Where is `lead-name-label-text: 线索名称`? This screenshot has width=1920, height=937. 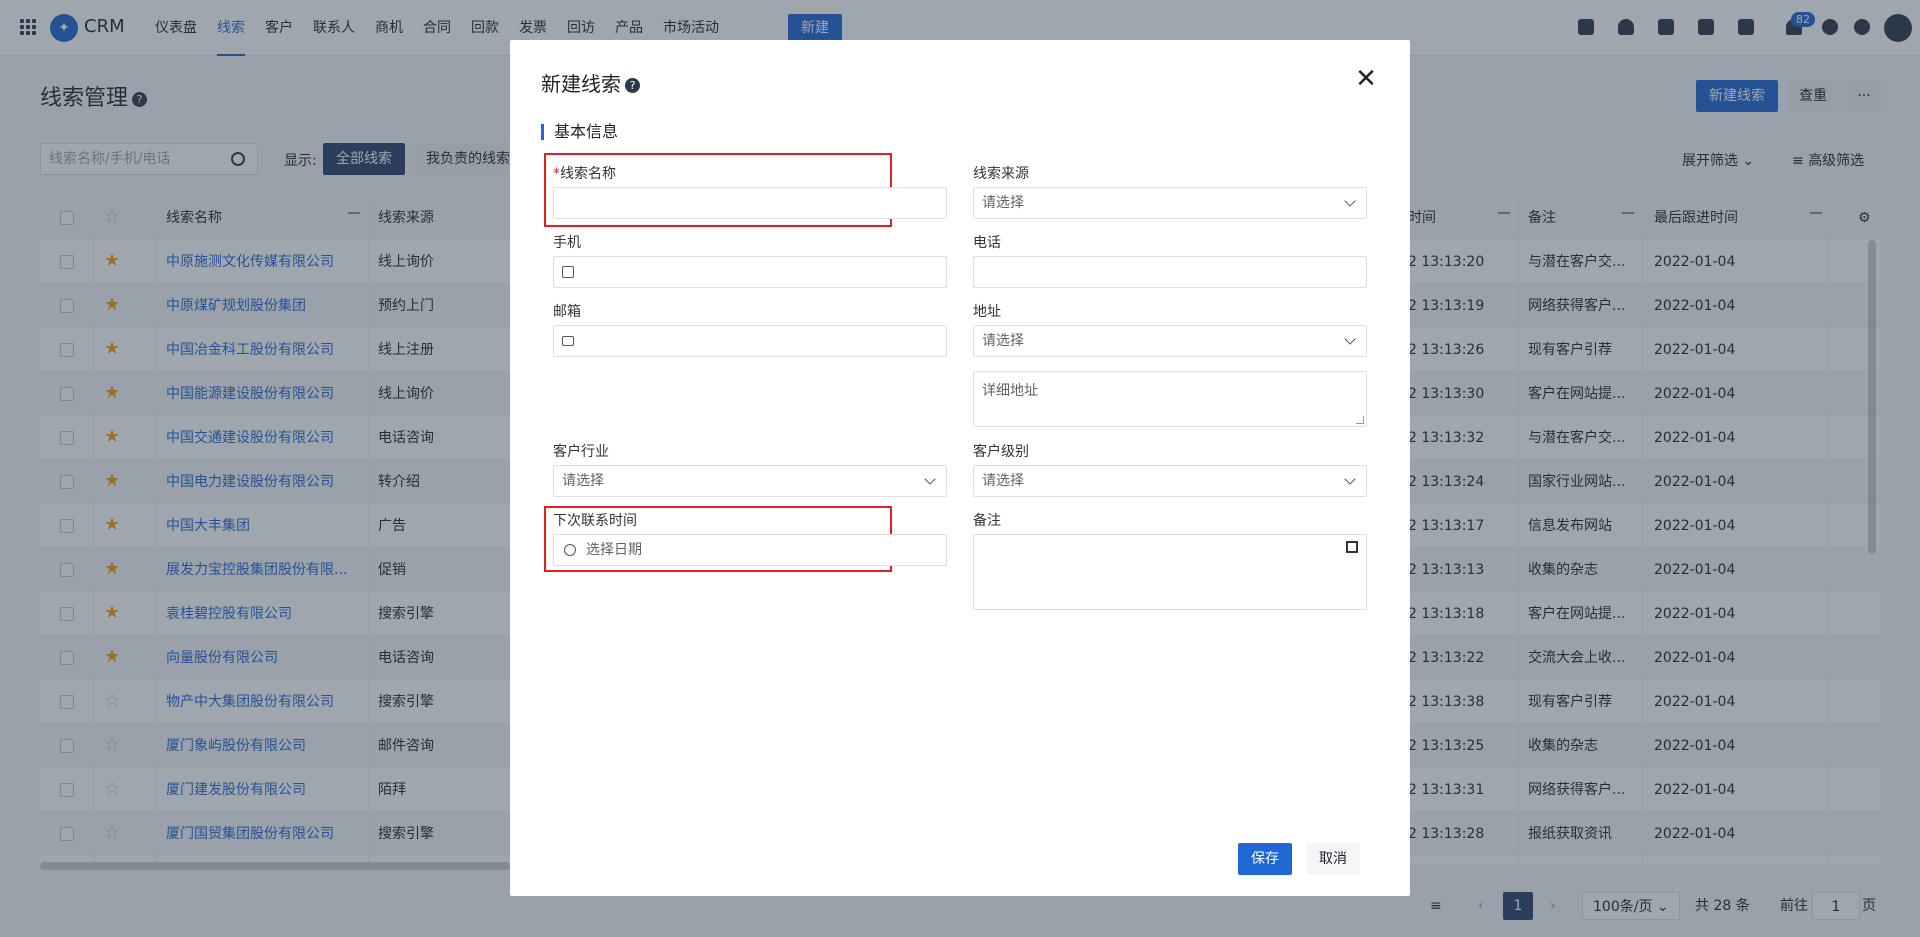 lead-name-label-text: 线索名称 is located at coordinates (588, 174).